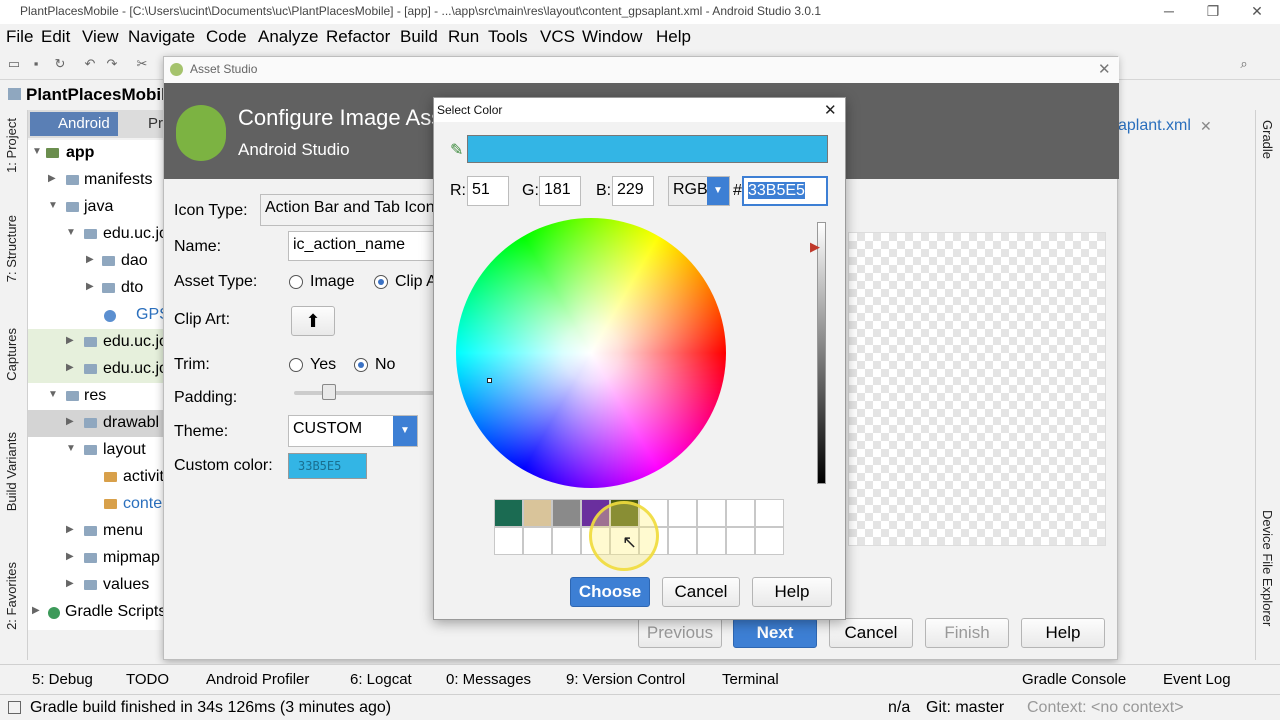  Describe the element at coordinates (98, 558) in the screenshot. I see `tree-item: ▶ mipmap` at that location.